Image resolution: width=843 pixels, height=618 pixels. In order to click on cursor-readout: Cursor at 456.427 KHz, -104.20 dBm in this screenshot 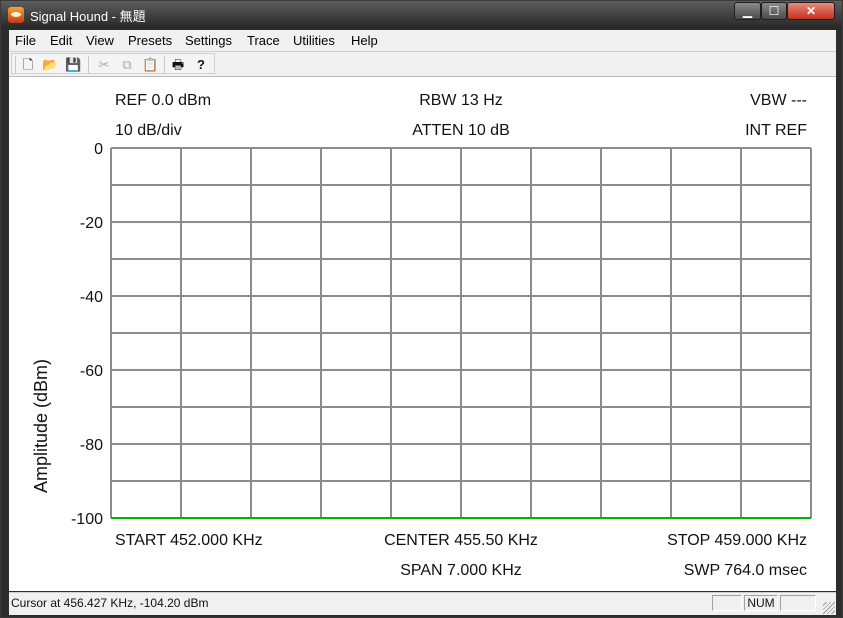, I will do `click(110, 603)`.